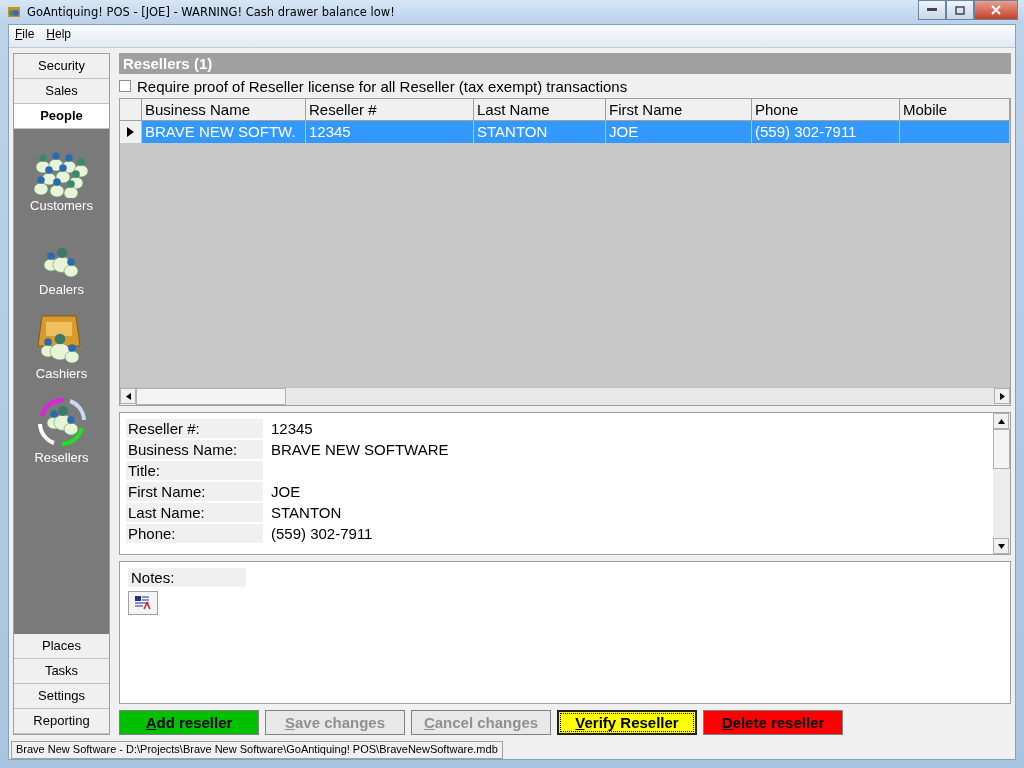  I want to click on table-cell: (559) 302-7911, so click(826, 132).